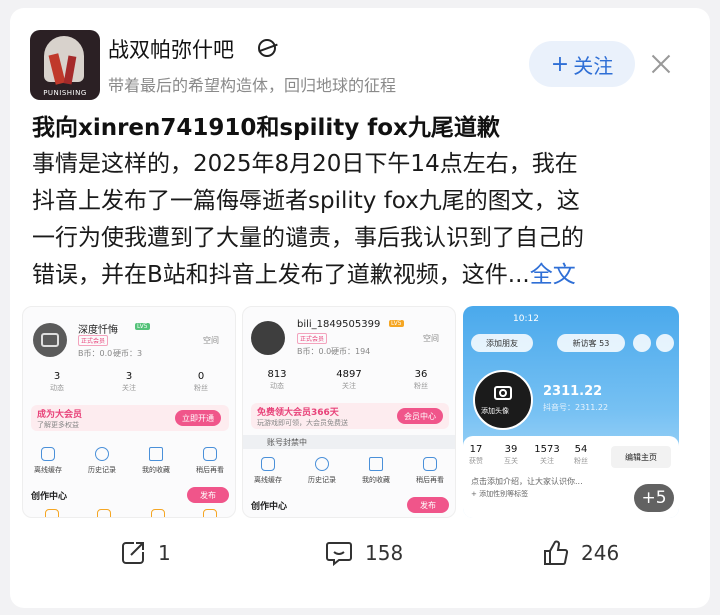 Image resolution: width=720 pixels, height=615 pixels. Describe the element at coordinates (201, 376) in the screenshot. I see `stat-num: 0` at that location.